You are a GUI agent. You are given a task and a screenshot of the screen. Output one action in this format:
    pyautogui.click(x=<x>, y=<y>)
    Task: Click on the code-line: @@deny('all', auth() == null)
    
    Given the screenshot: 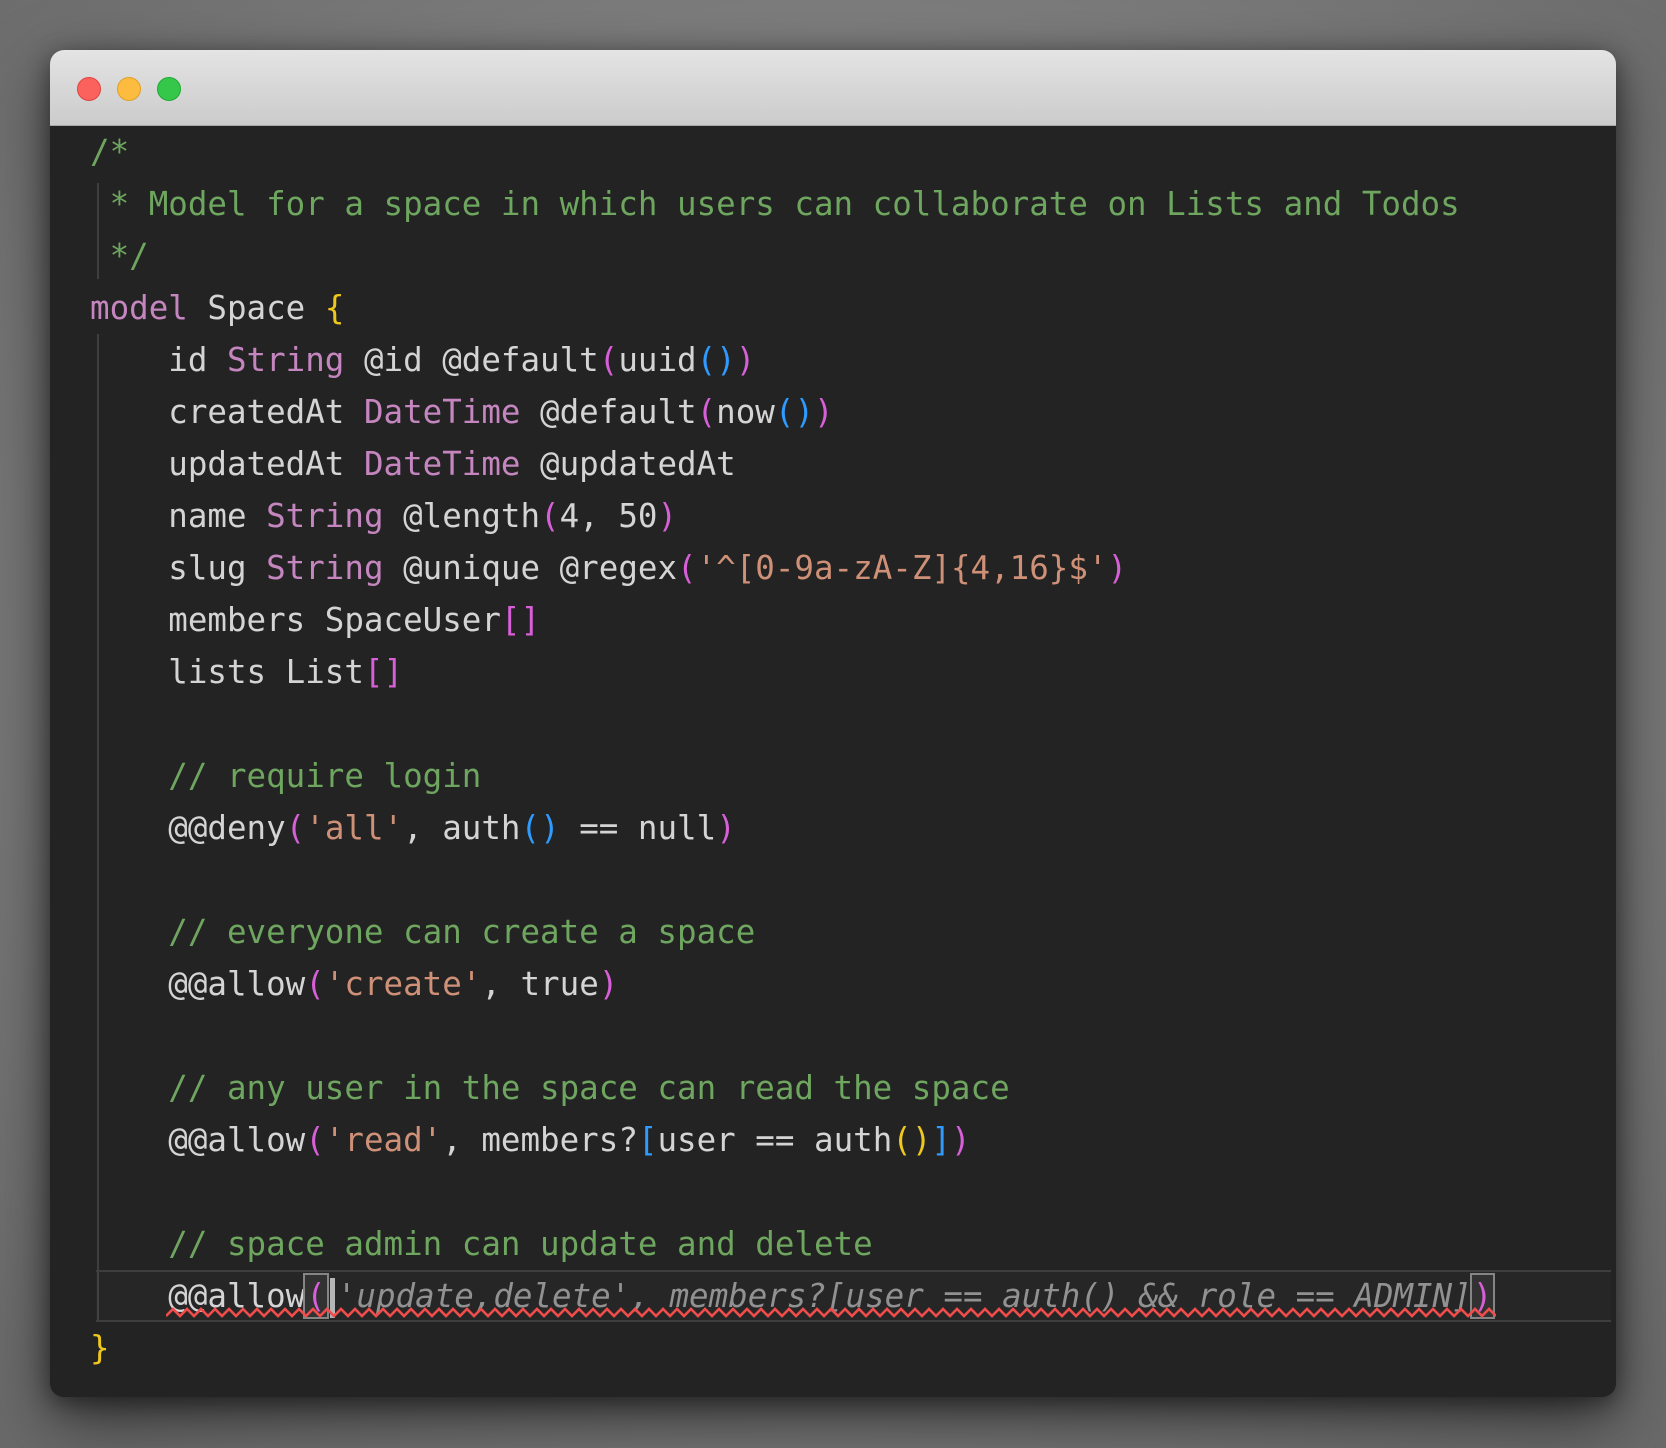 What is the action you would take?
    pyautogui.click(x=853, y=828)
    